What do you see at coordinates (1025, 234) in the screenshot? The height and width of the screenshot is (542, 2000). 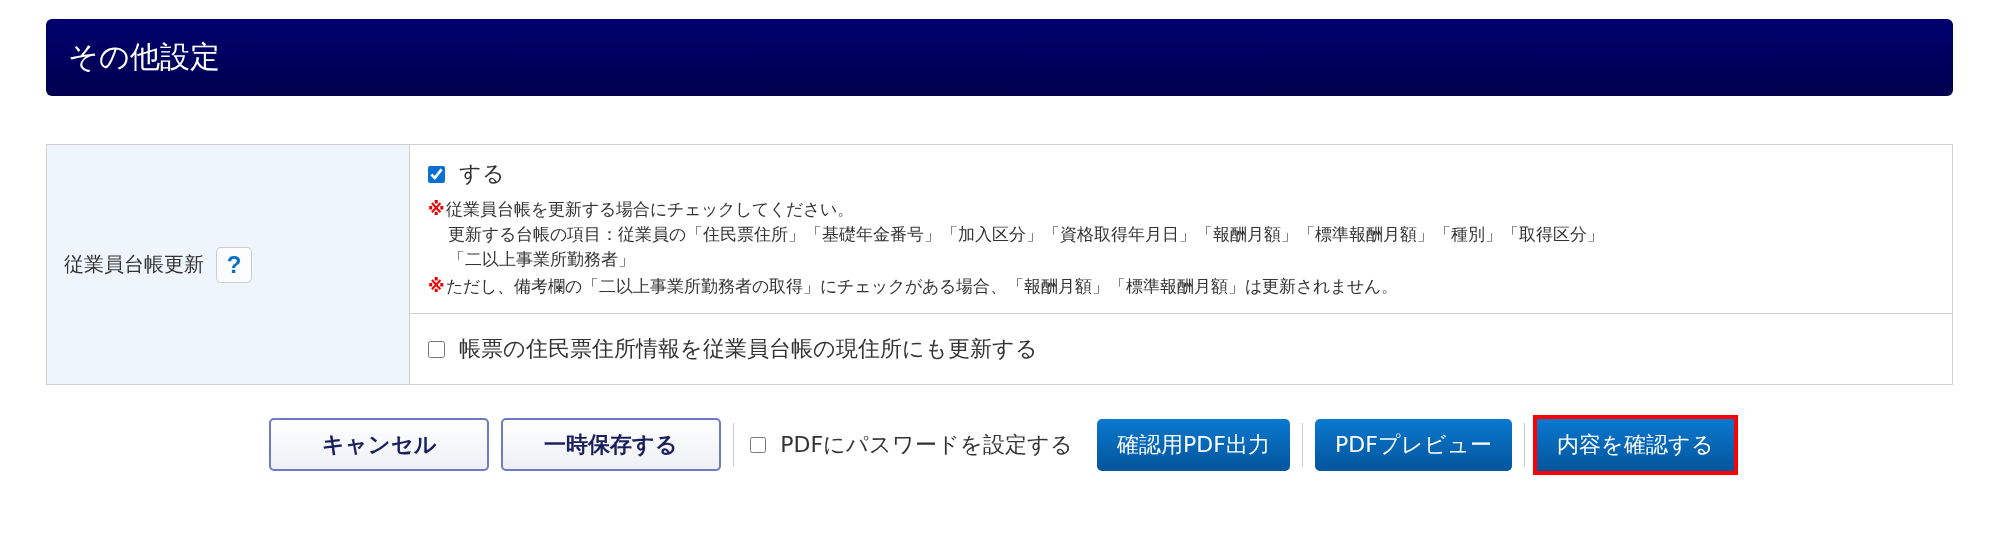 I see `note-text: 更新する台帳の項目：従業員の「住民票住所」「基礎年金番号」「加入区分」「資格取得年月日」「報酬月額」「標準報酬月額」「種別」「取得区分」` at bounding box center [1025, 234].